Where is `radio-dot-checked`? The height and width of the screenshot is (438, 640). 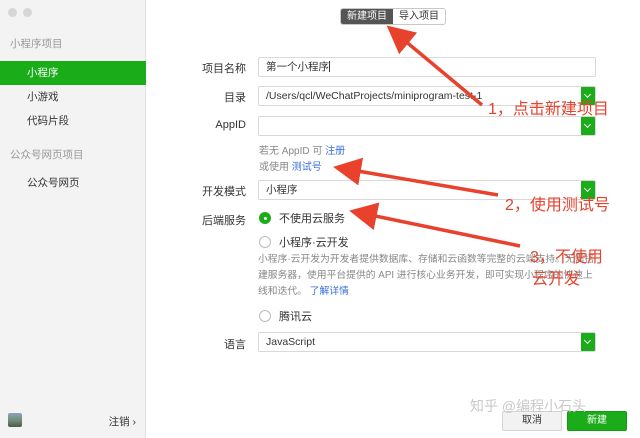 radio-dot-checked is located at coordinates (265, 218).